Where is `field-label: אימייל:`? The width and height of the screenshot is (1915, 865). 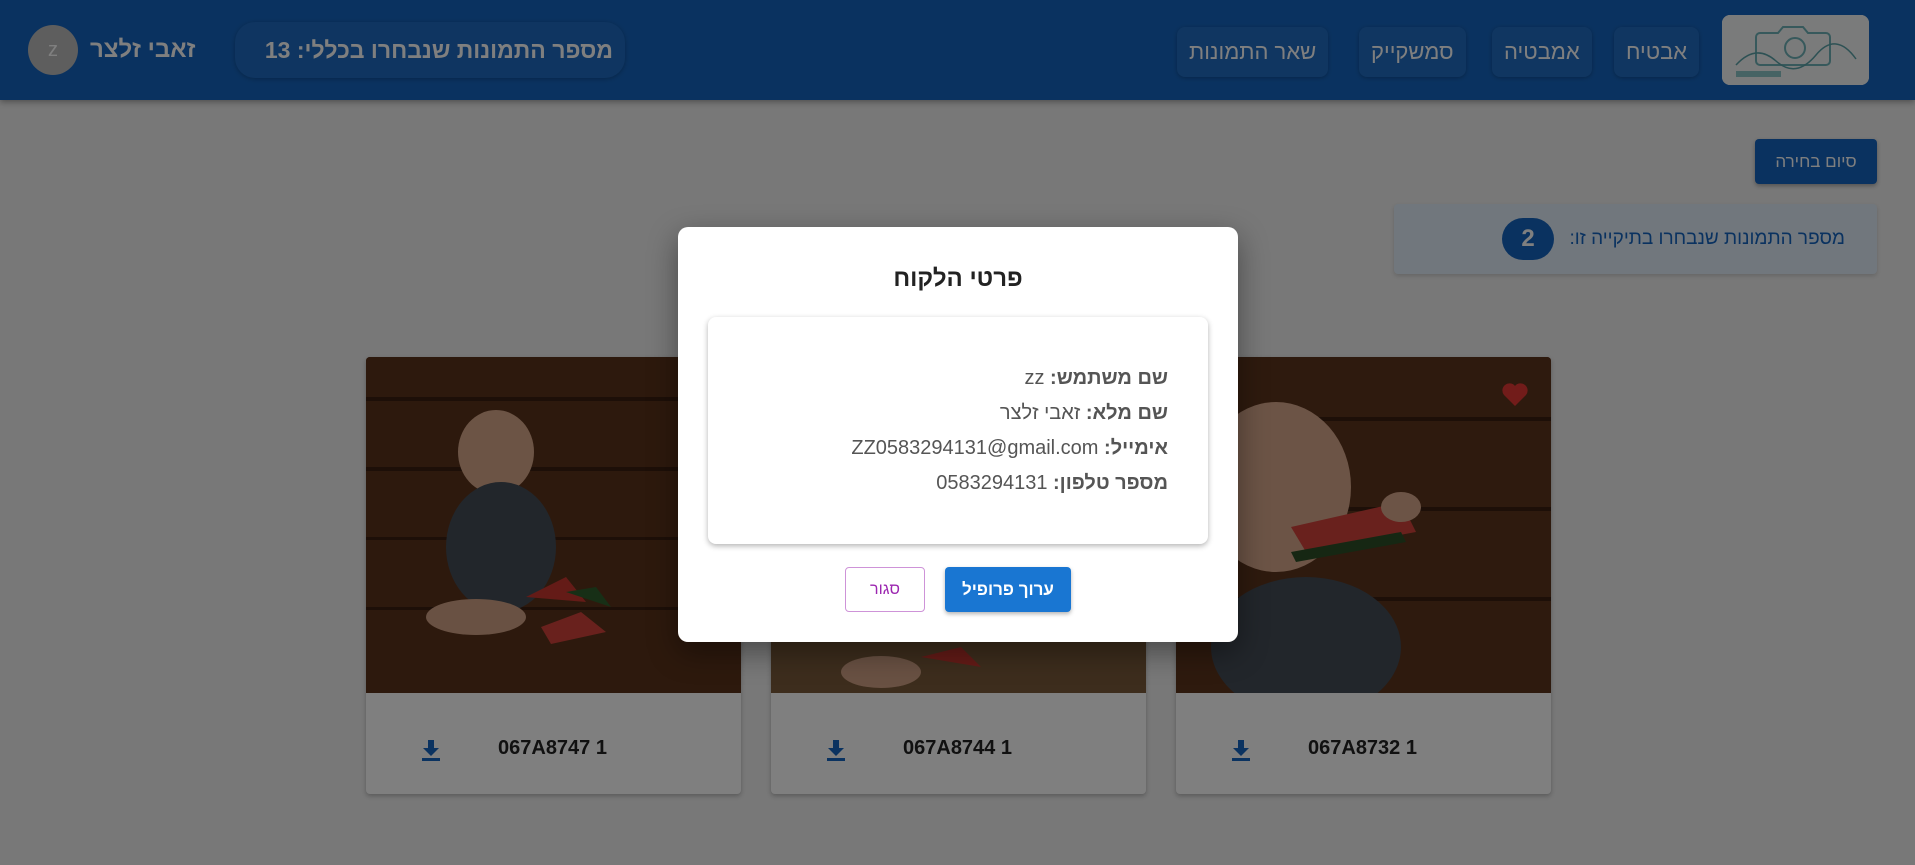 field-label: אימייל: is located at coordinates (1136, 448).